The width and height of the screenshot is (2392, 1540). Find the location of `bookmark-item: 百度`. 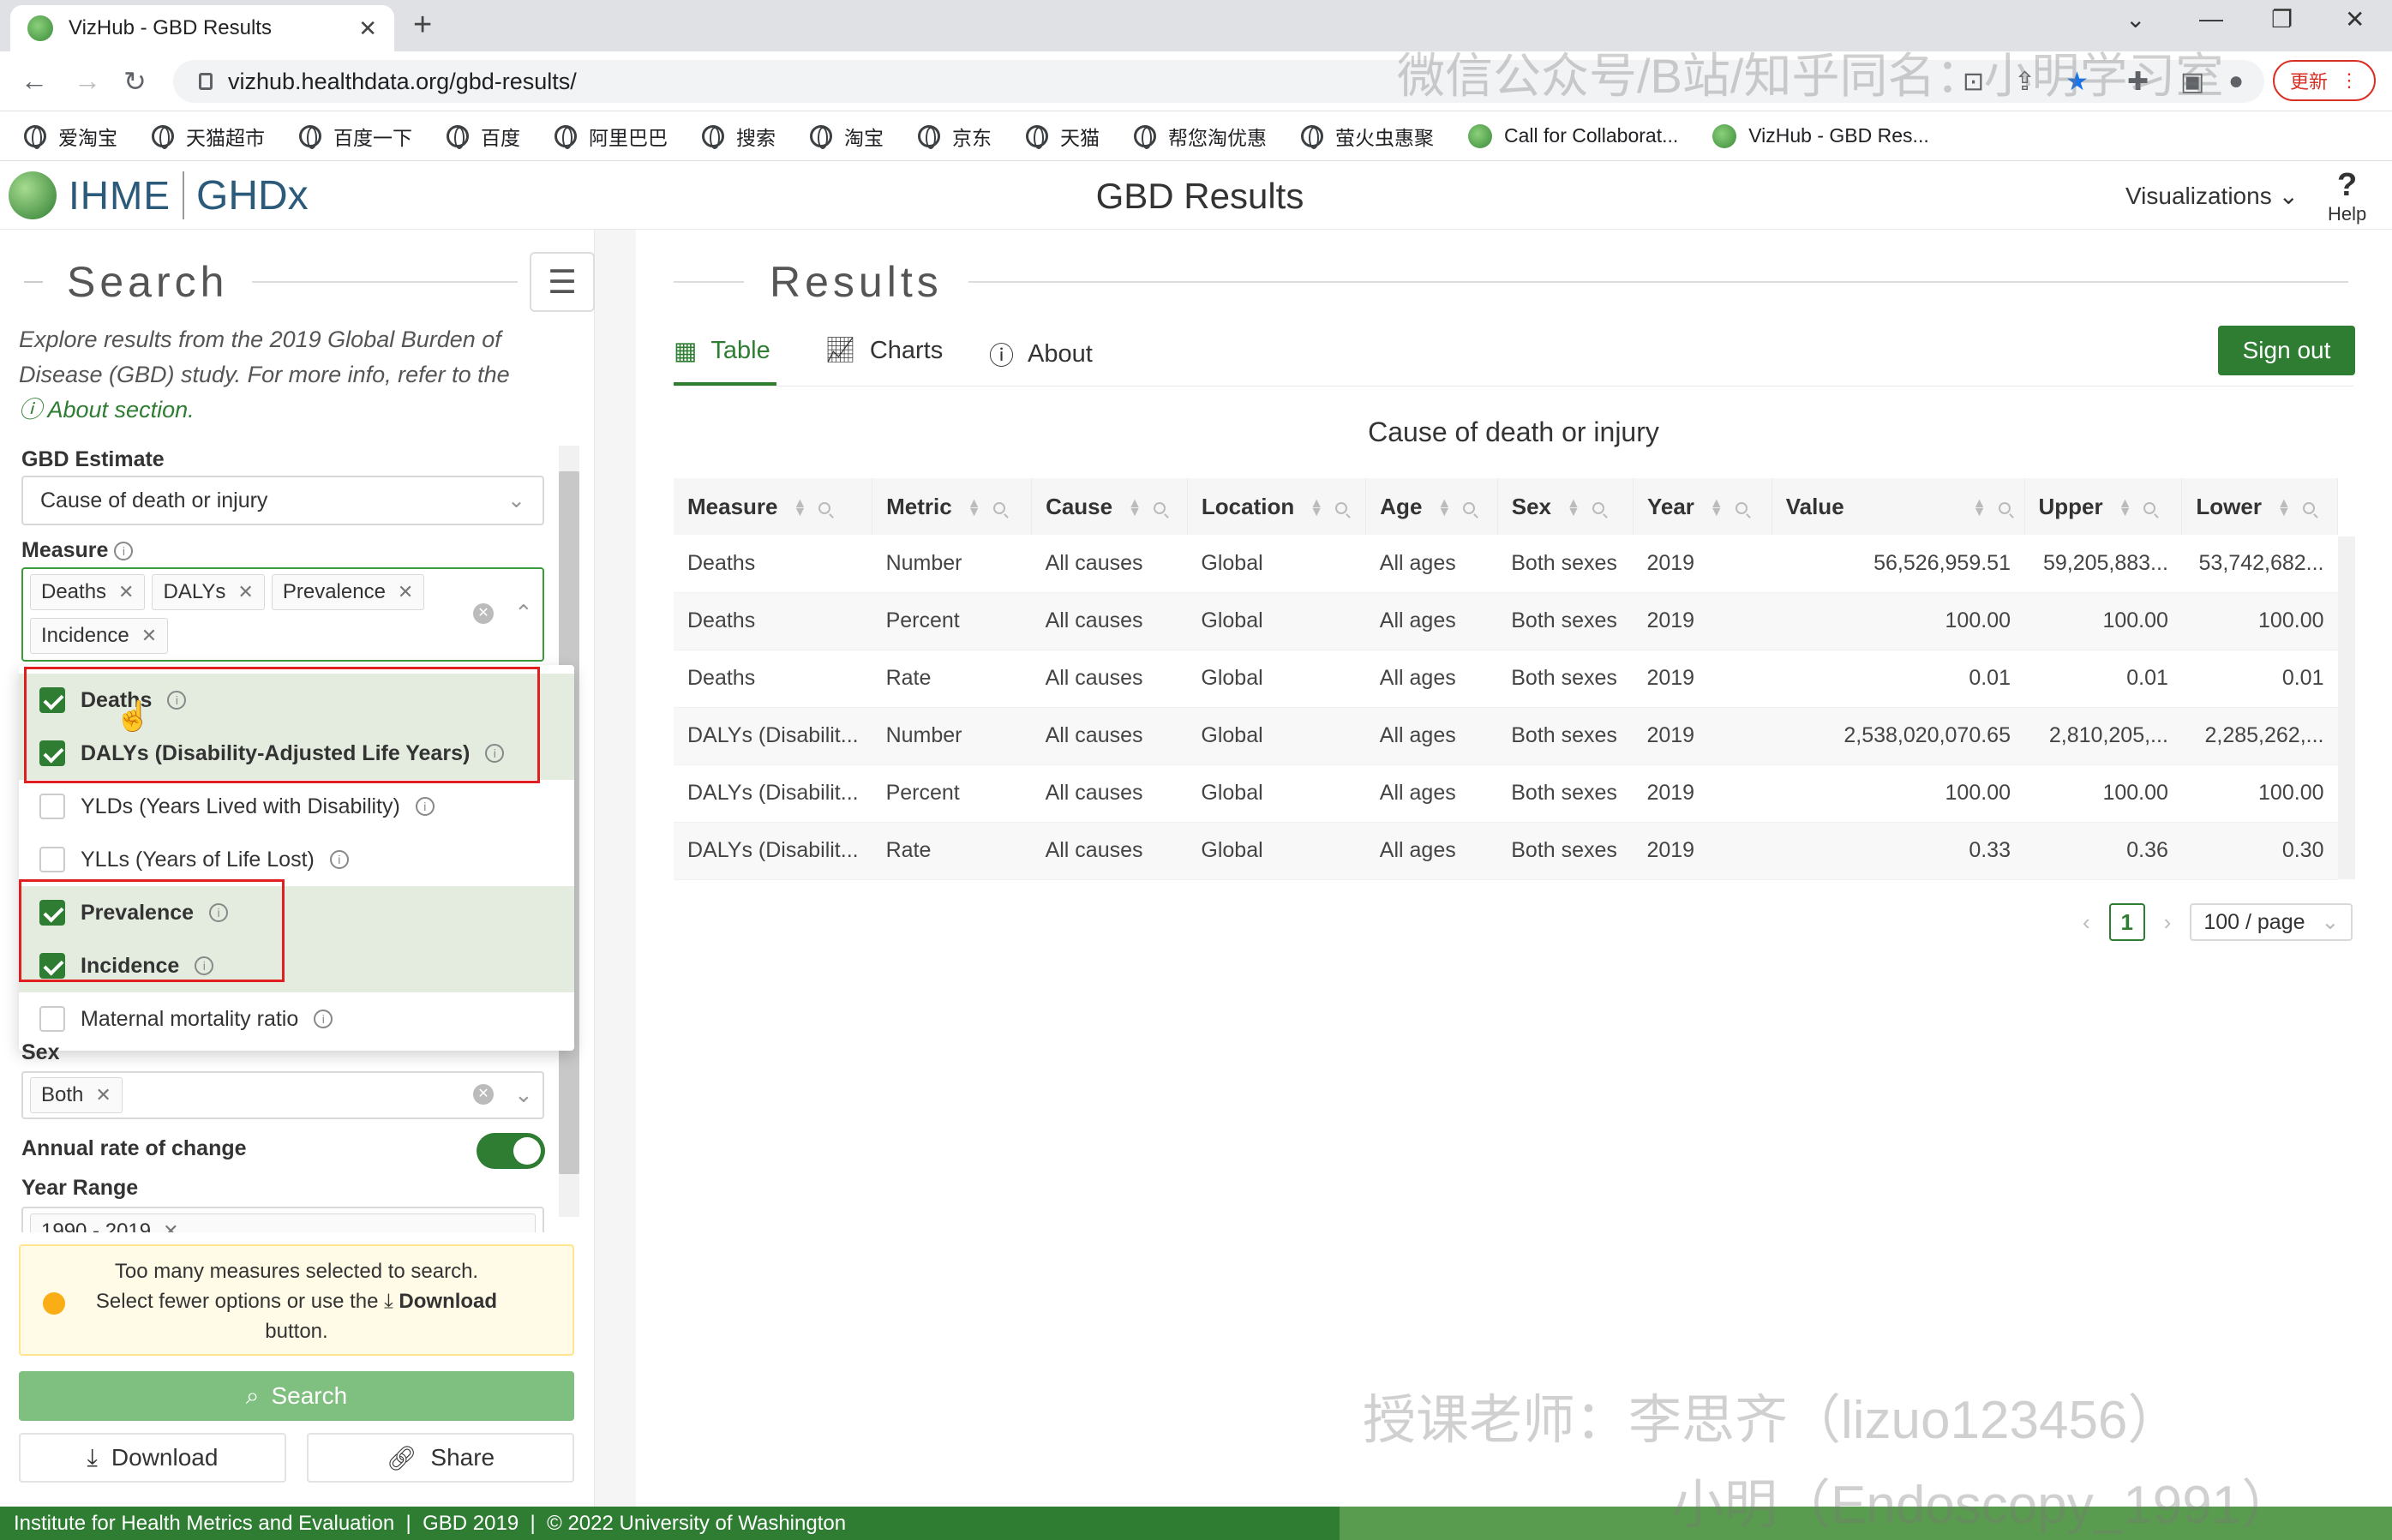

bookmark-item: 百度 is located at coordinates (483, 136).